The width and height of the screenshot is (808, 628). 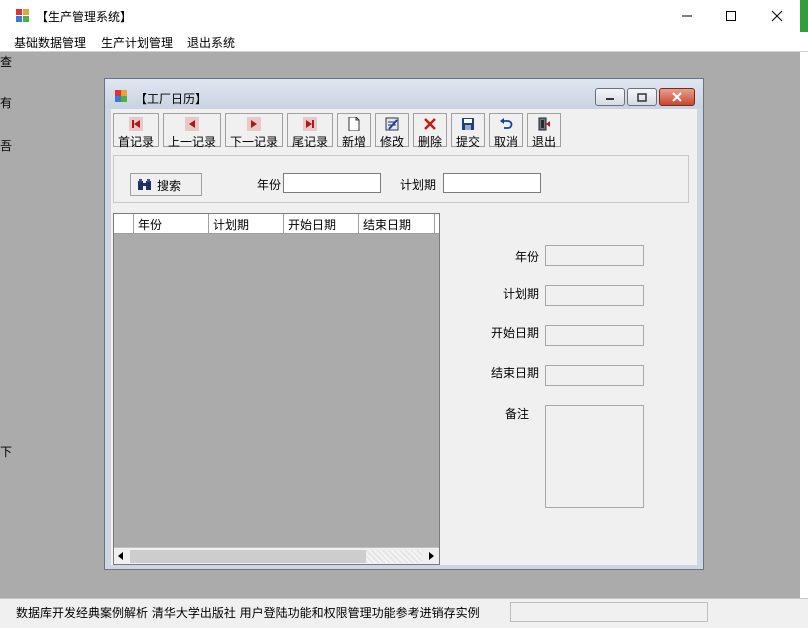 I want to click on new-button: 新增, so click(x=354, y=131).